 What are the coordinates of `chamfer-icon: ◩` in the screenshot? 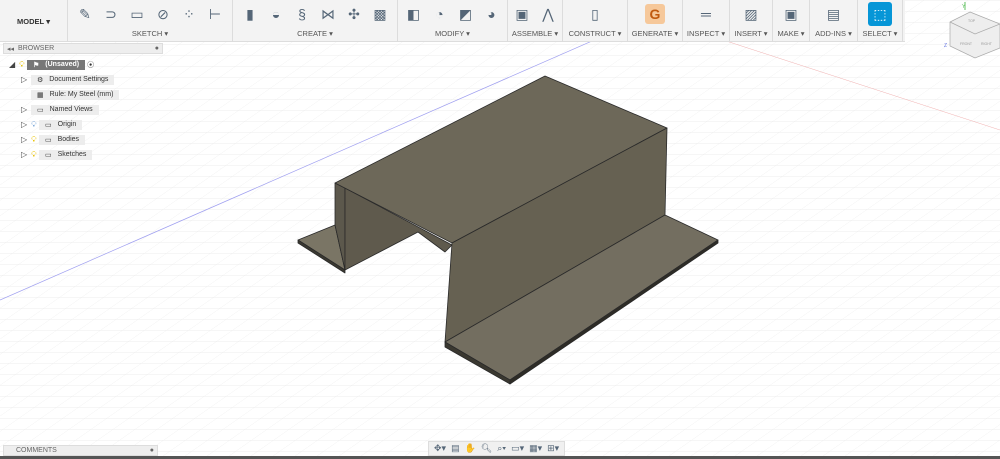 It's located at (466, 14).